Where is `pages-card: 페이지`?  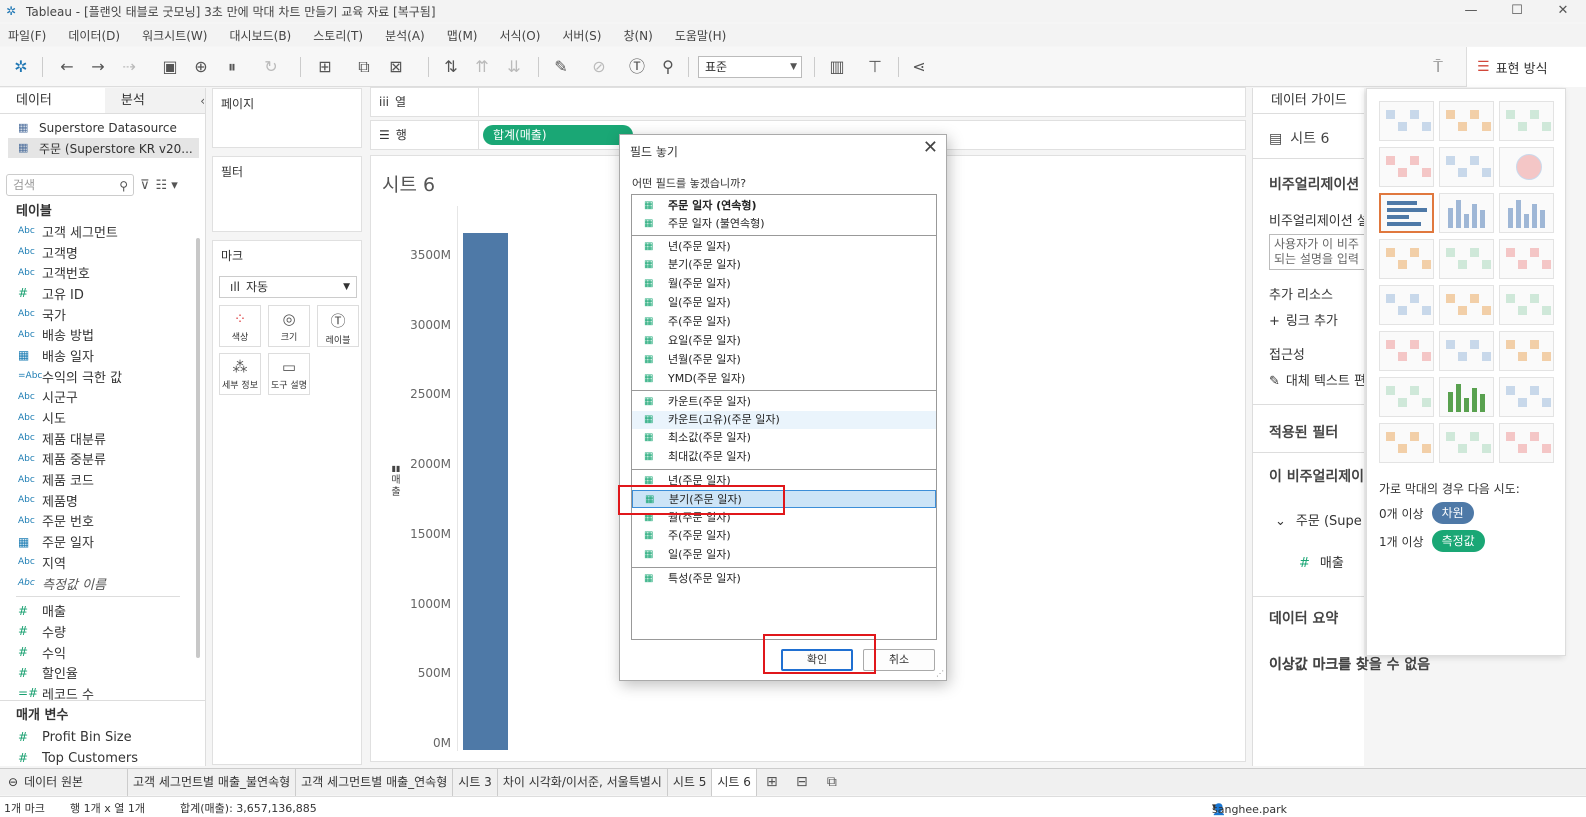
pages-card: 페이지 is located at coordinates (287, 118).